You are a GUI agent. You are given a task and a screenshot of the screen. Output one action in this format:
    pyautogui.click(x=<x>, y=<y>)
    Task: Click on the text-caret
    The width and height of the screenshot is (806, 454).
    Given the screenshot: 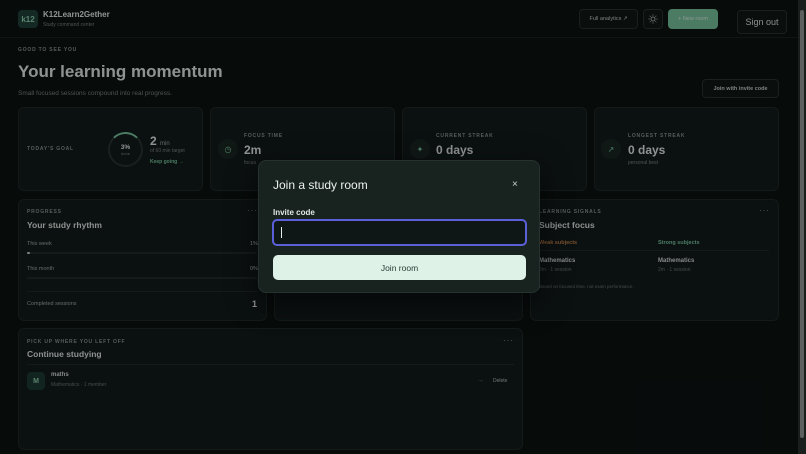 What is the action you would take?
    pyautogui.click(x=281, y=232)
    